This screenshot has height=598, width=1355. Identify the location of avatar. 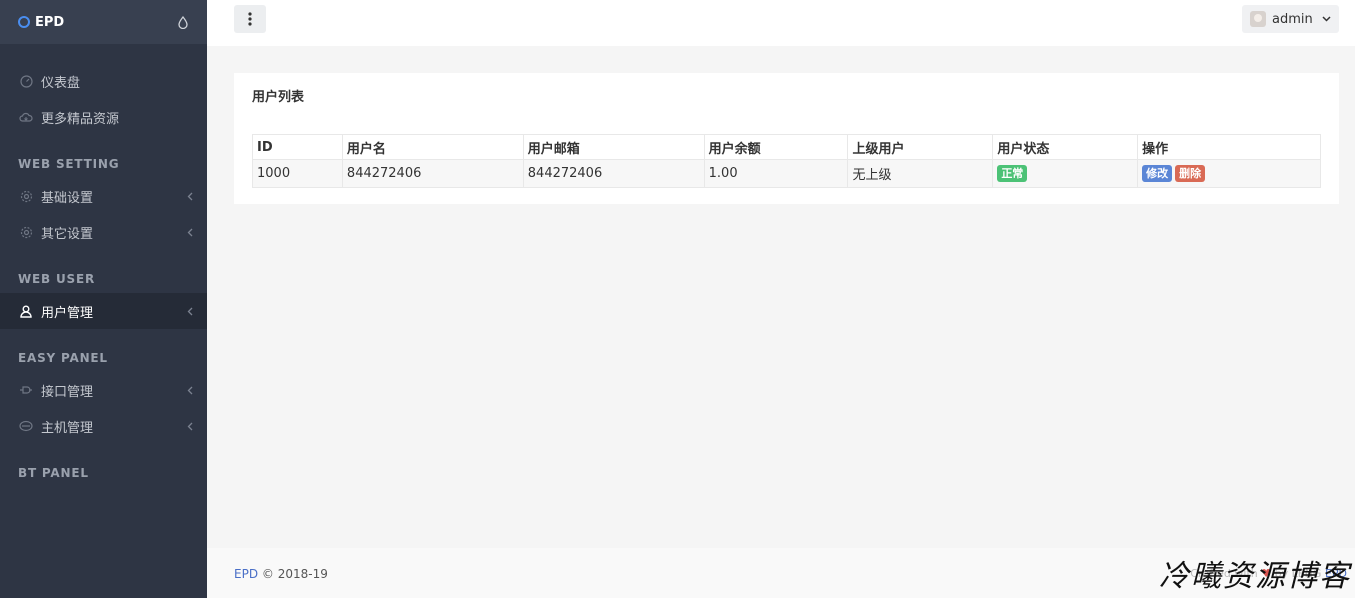
(1258, 19).